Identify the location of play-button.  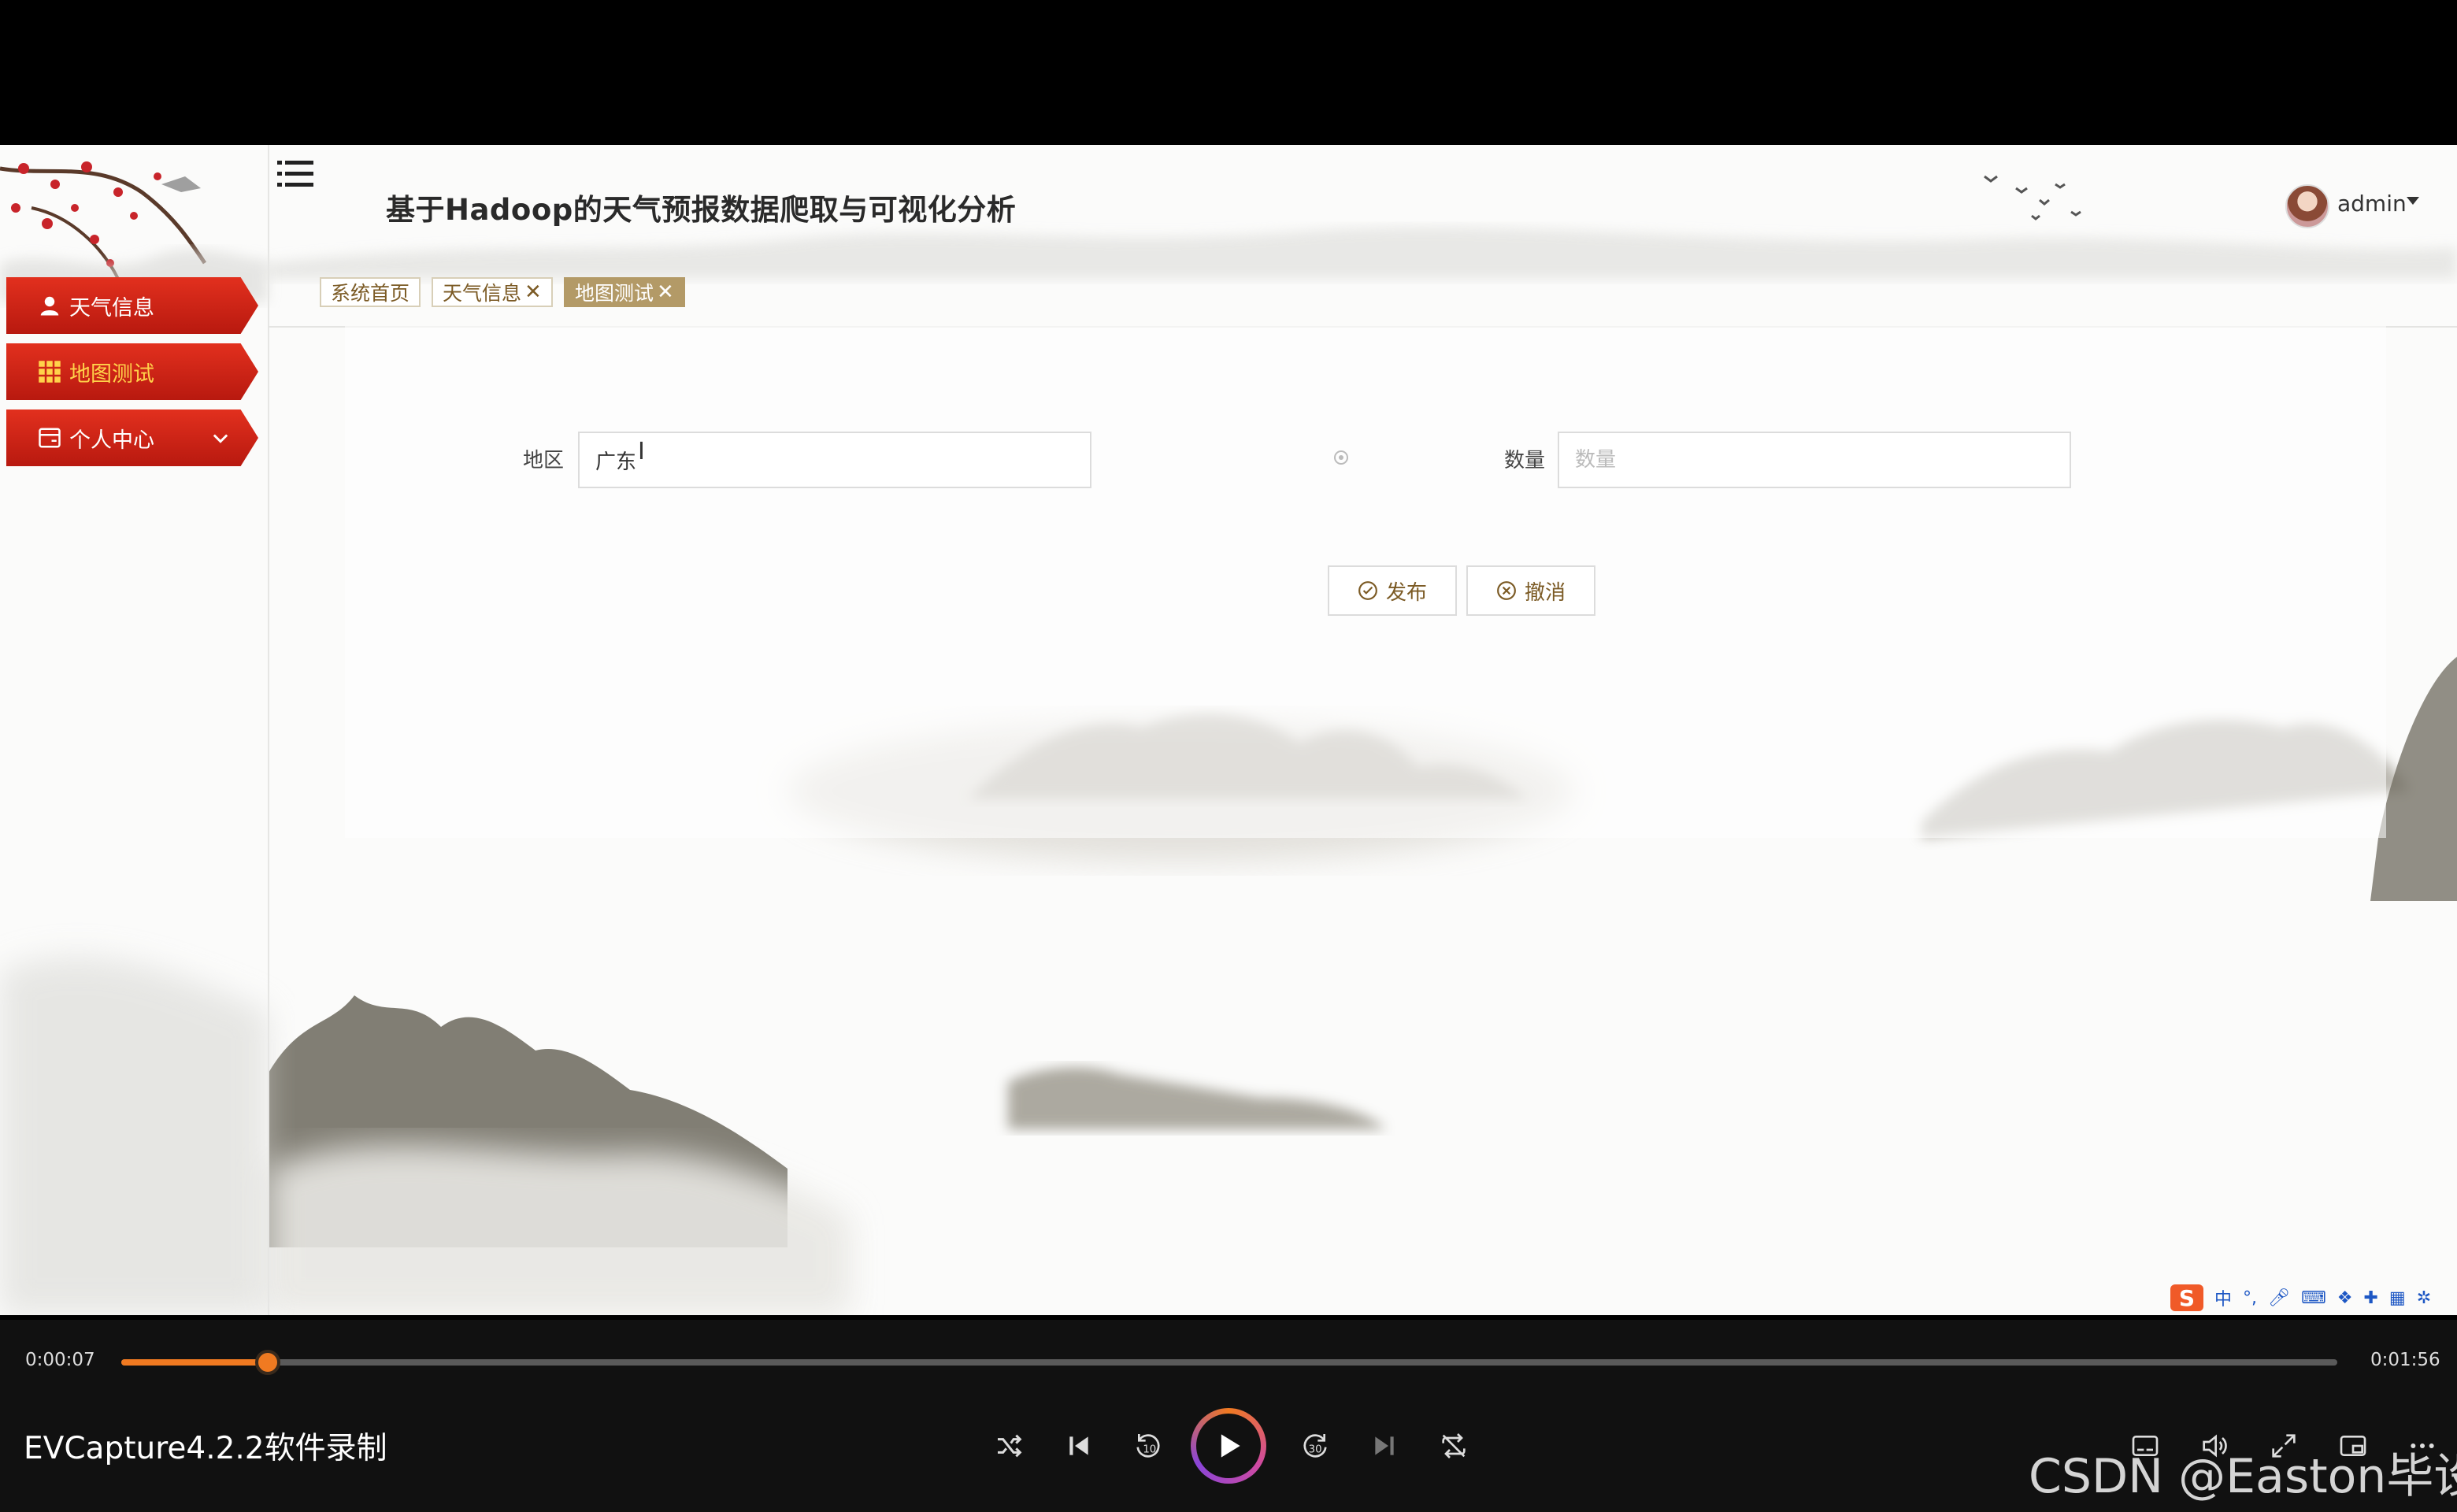
(1228, 1446).